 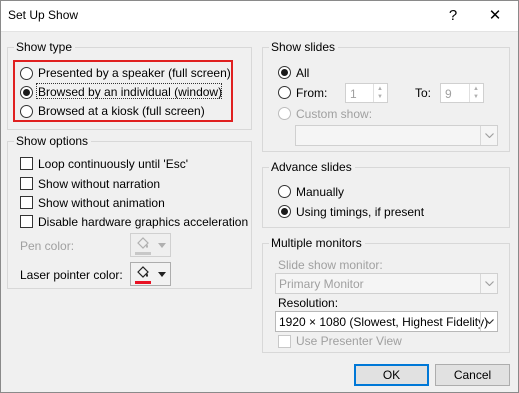 What do you see at coordinates (99, 184) in the screenshot?
I see `show-without-narration-label: Show without narration` at bounding box center [99, 184].